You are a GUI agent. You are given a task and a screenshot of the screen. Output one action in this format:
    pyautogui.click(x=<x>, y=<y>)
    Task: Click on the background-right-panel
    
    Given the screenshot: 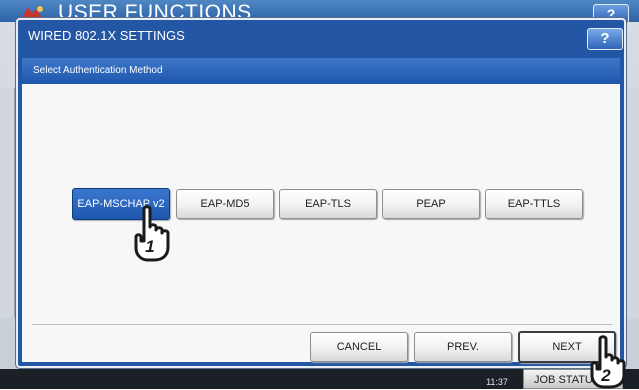 What is the action you would take?
    pyautogui.click(x=632, y=203)
    